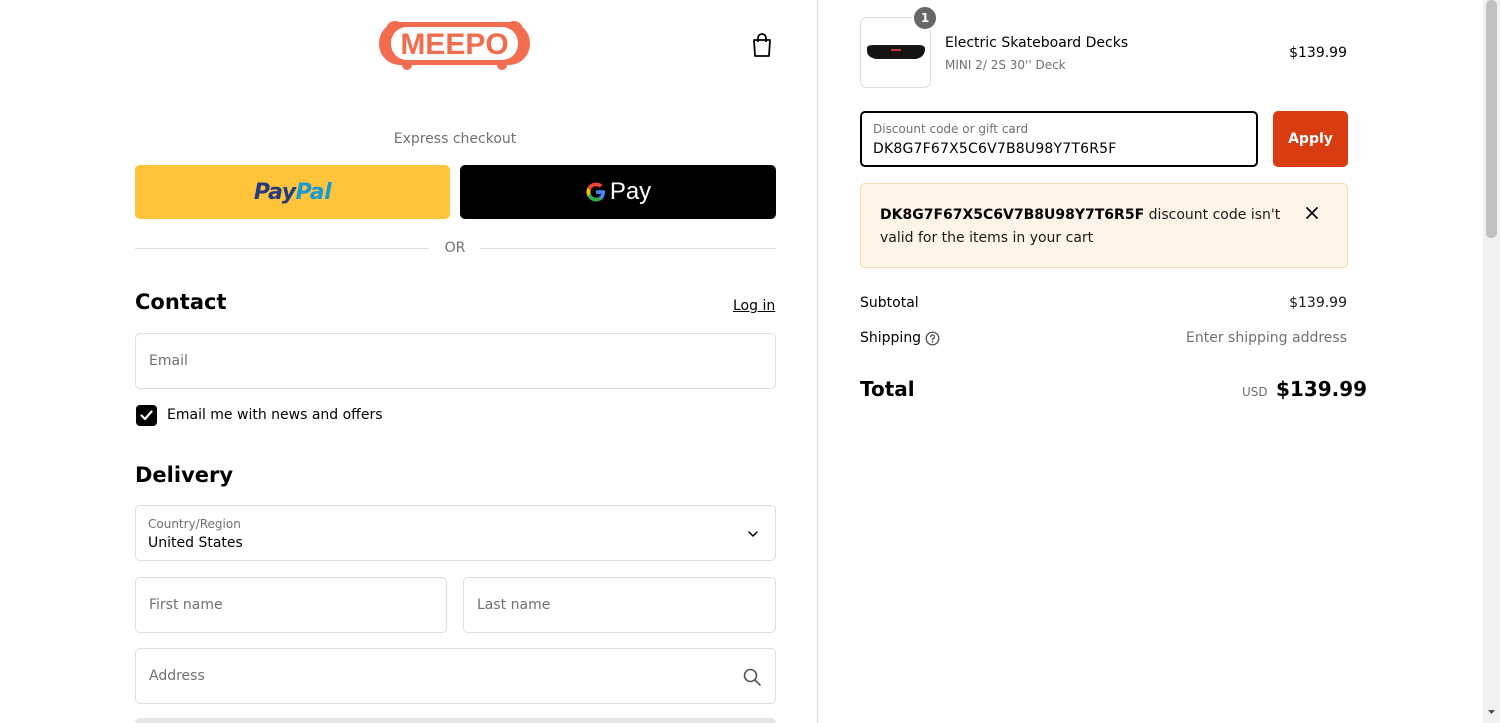 This screenshot has width=1500, height=723. I want to click on email-placeholder: Email, so click(168, 361).